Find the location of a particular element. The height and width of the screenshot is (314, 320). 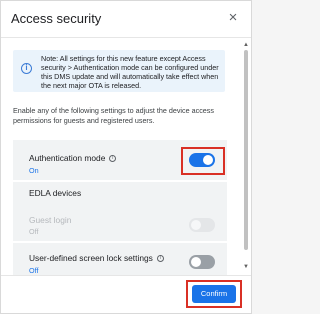

highlight-confirm-button is located at coordinates (214, 294).